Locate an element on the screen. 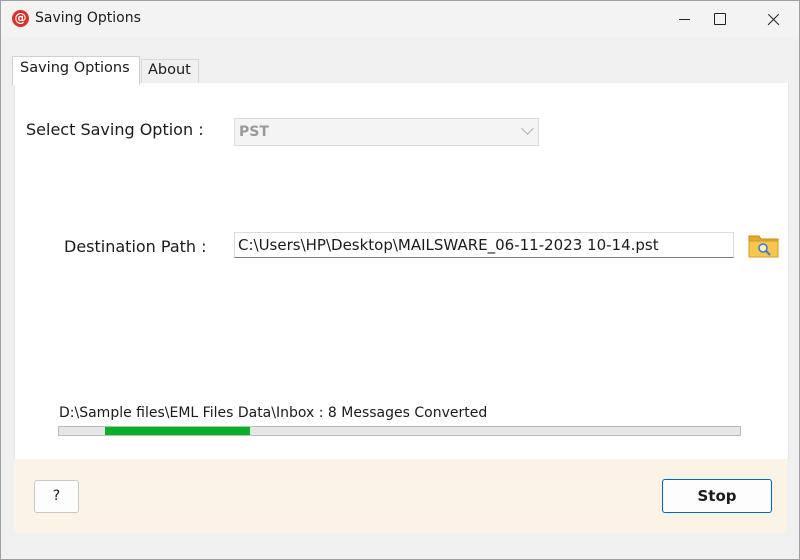 The image size is (800, 560). saving-option-dropdown: PST is located at coordinates (386, 132).